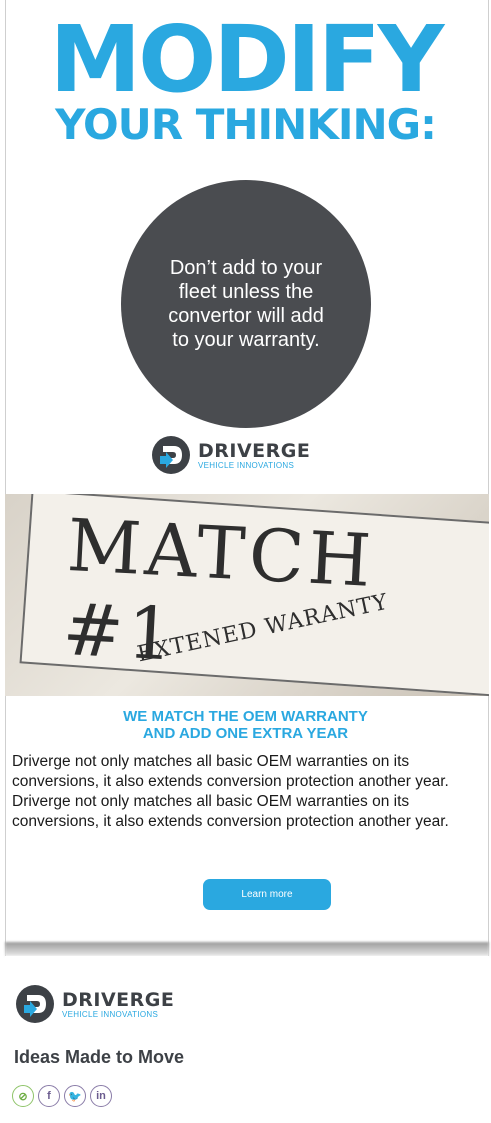  What do you see at coordinates (62, 1096) in the screenshot?
I see `social-links: ⊘ f 🐦 in` at bounding box center [62, 1096].